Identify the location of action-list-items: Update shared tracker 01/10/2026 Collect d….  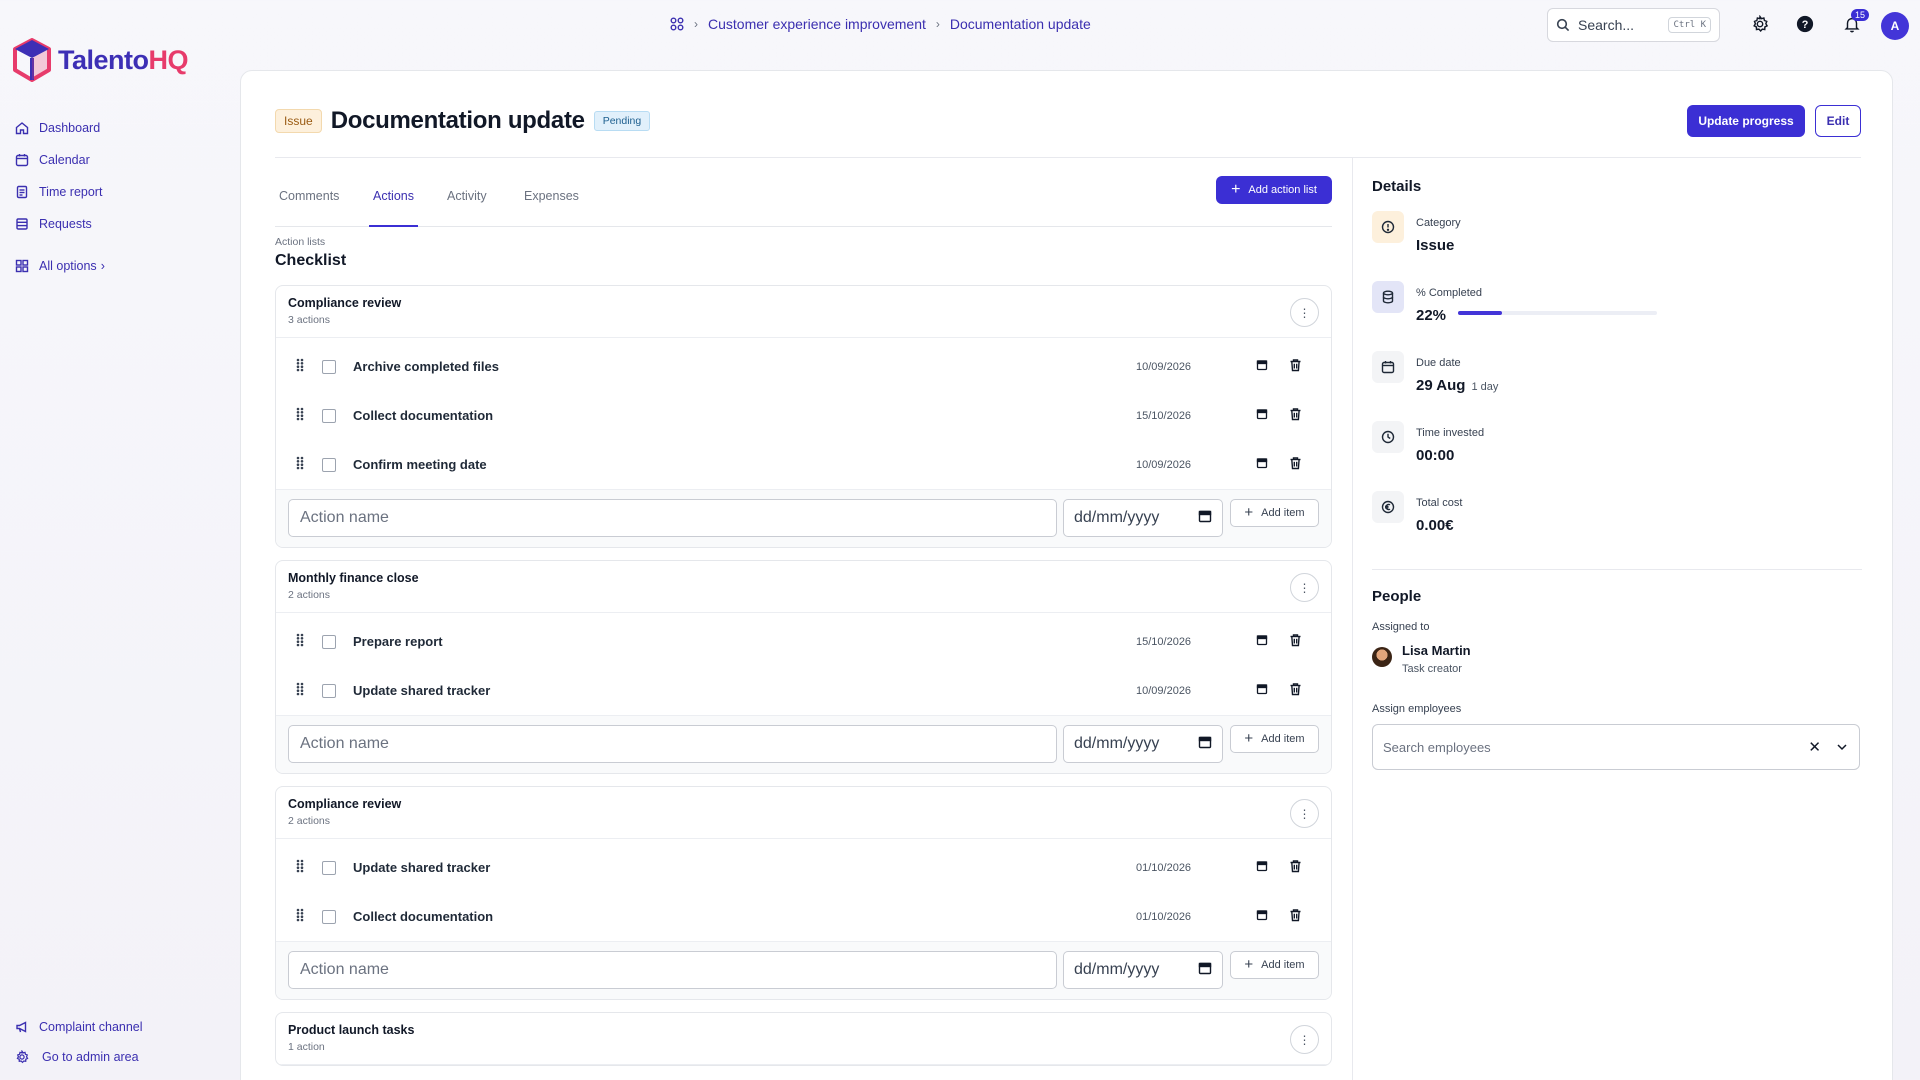
(803, 892).